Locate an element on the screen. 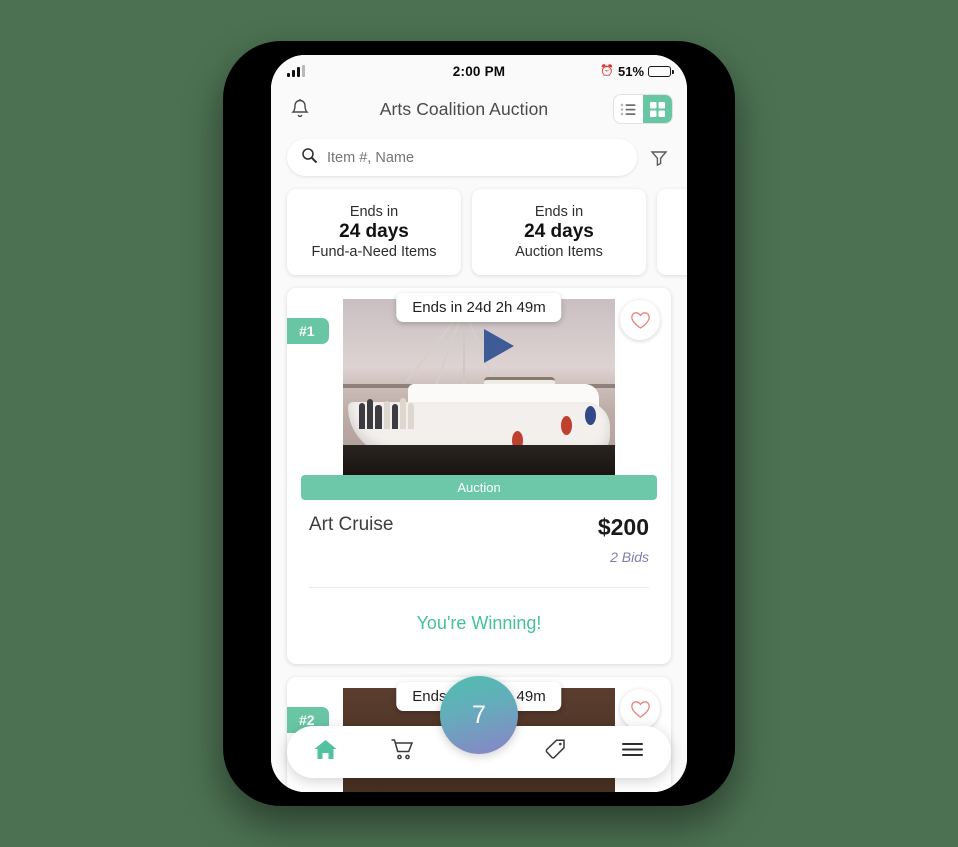 The image size is (958, 847). ends-in-pill: Ends in 24d 2h 49m is located at coordinates (479, 307).